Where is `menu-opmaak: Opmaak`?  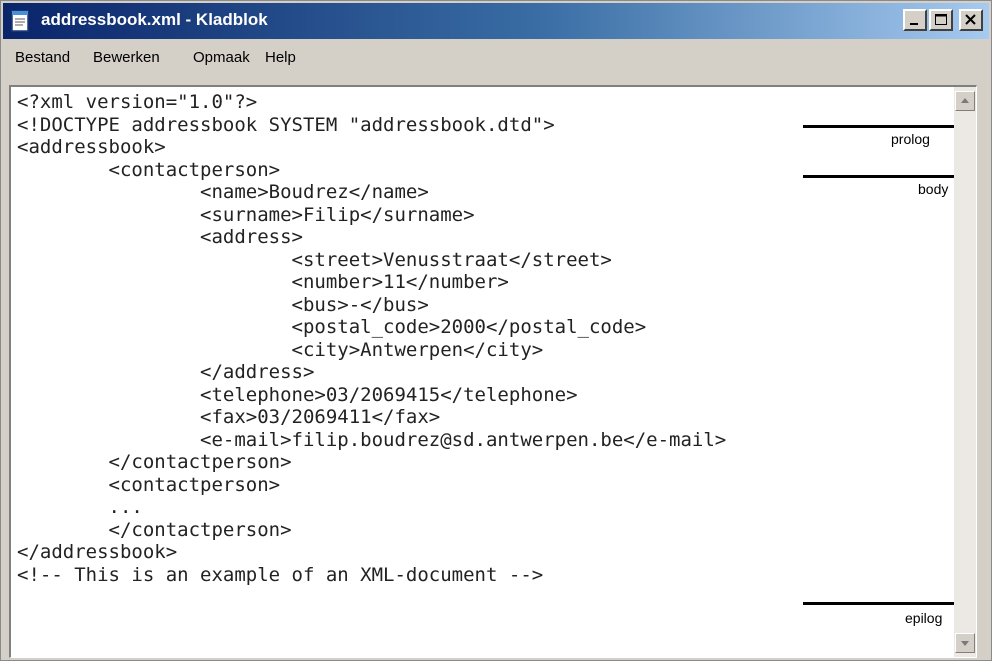
menu-opmaak: Opmaak is located at coordinates (221, 57).